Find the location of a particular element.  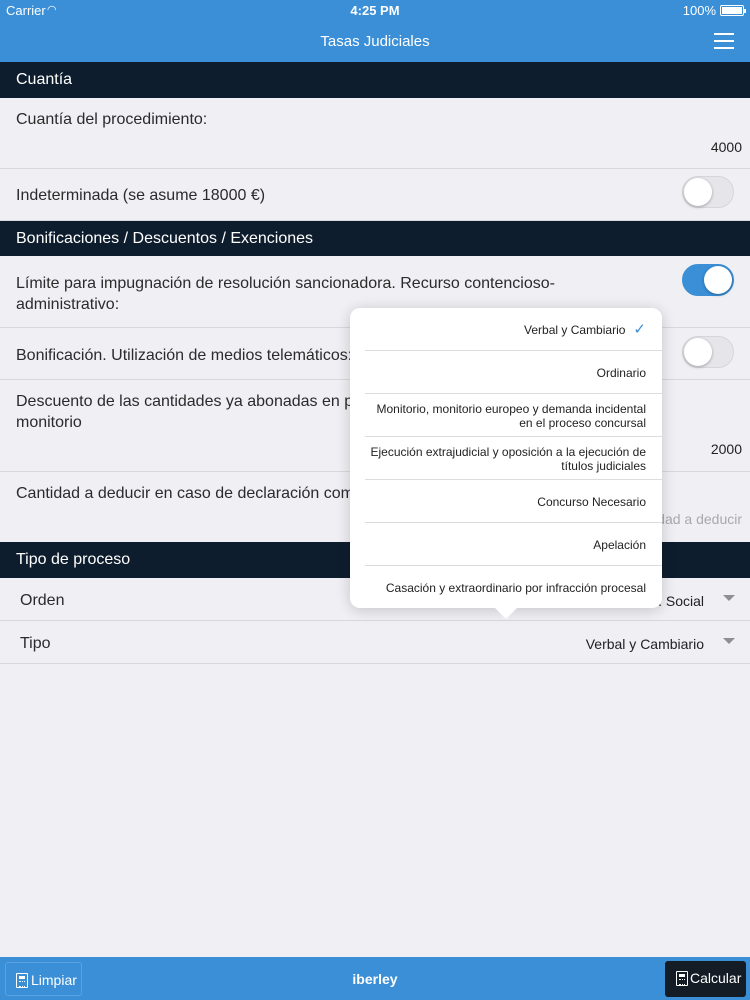

calcular-label: Calcular is located at coordinates (716, 978).